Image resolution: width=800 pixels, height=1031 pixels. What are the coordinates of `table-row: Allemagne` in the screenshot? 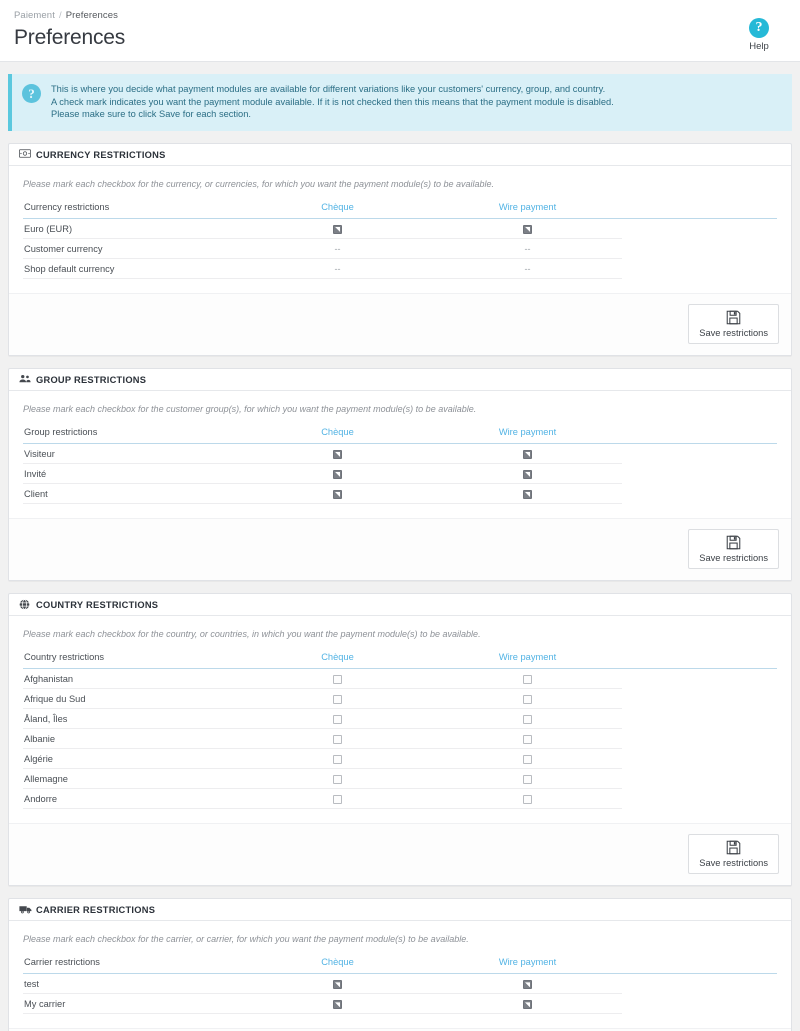 It's located at (400, 779).